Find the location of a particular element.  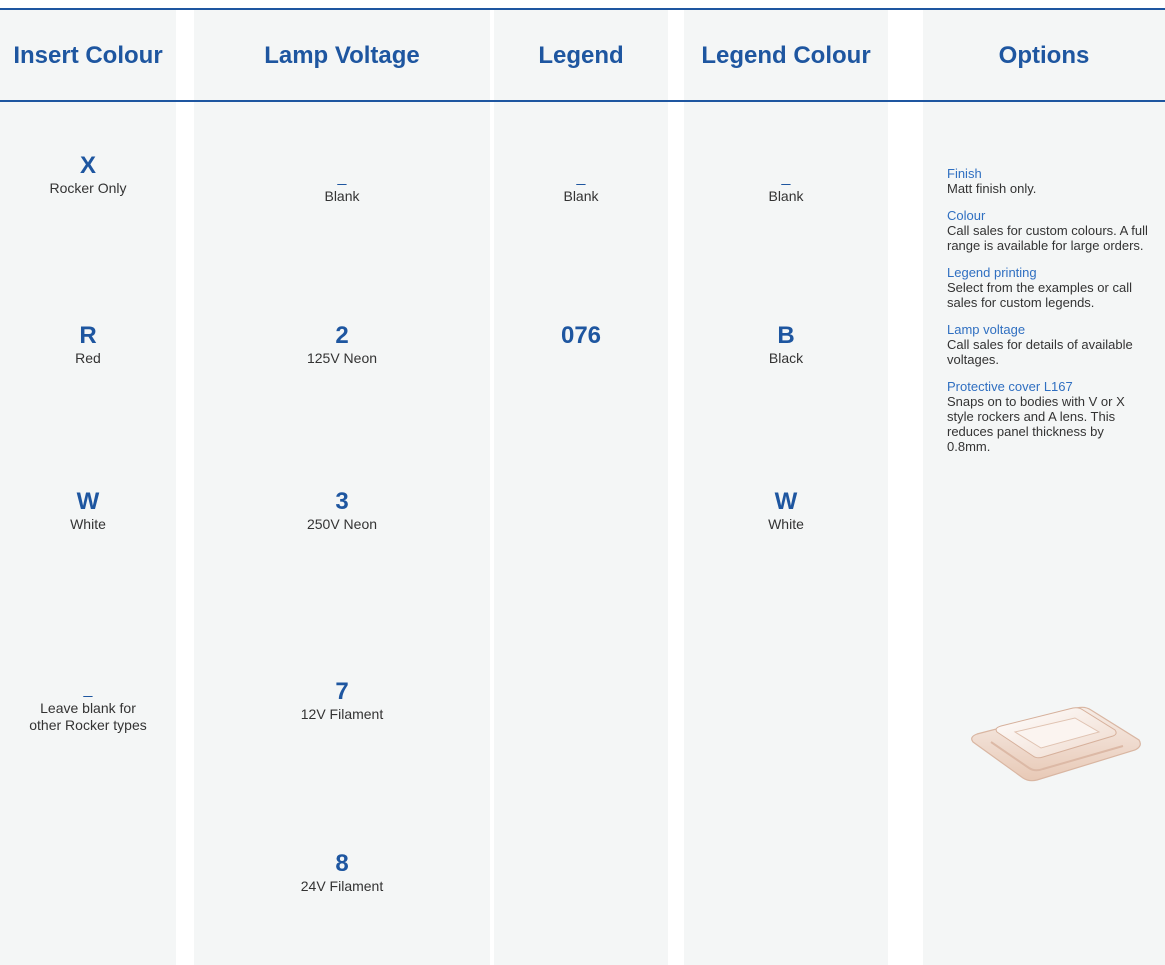

insert-colour-entry-r: R Red is located at coordinates (88, 344).